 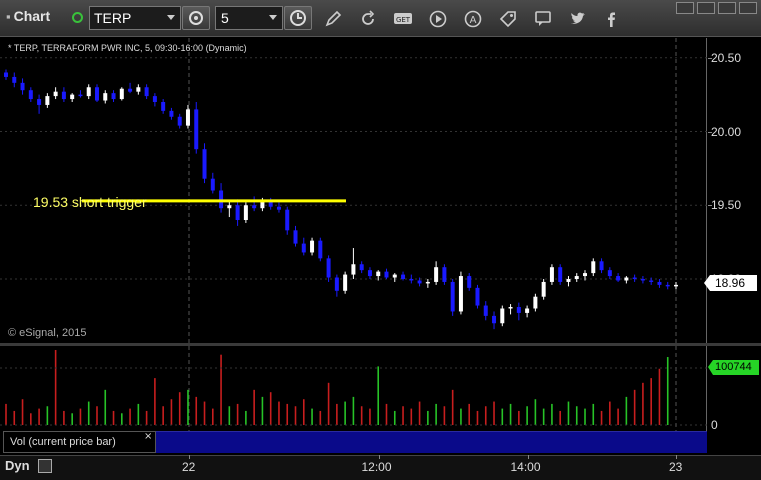 I want to click on close-icon, so click(x=748, y=8).